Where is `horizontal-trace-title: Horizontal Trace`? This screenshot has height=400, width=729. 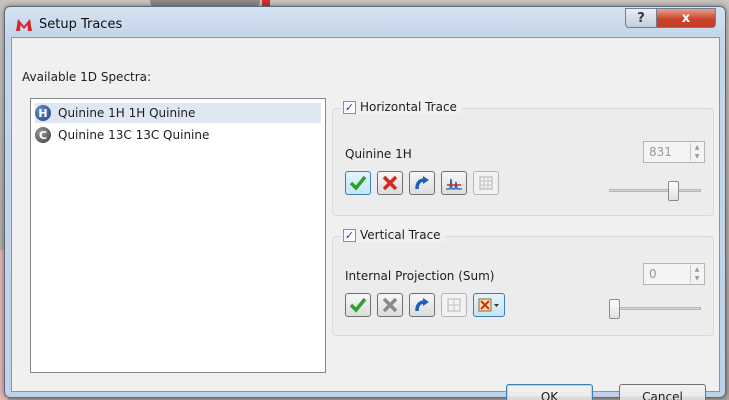
horizontal-trace-title: Horizontal Trace is located at coordinates (408, 107).